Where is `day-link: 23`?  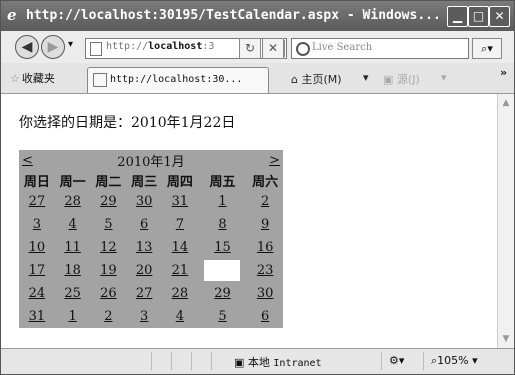 day-link: 23 is located at coordinates (265, 270).